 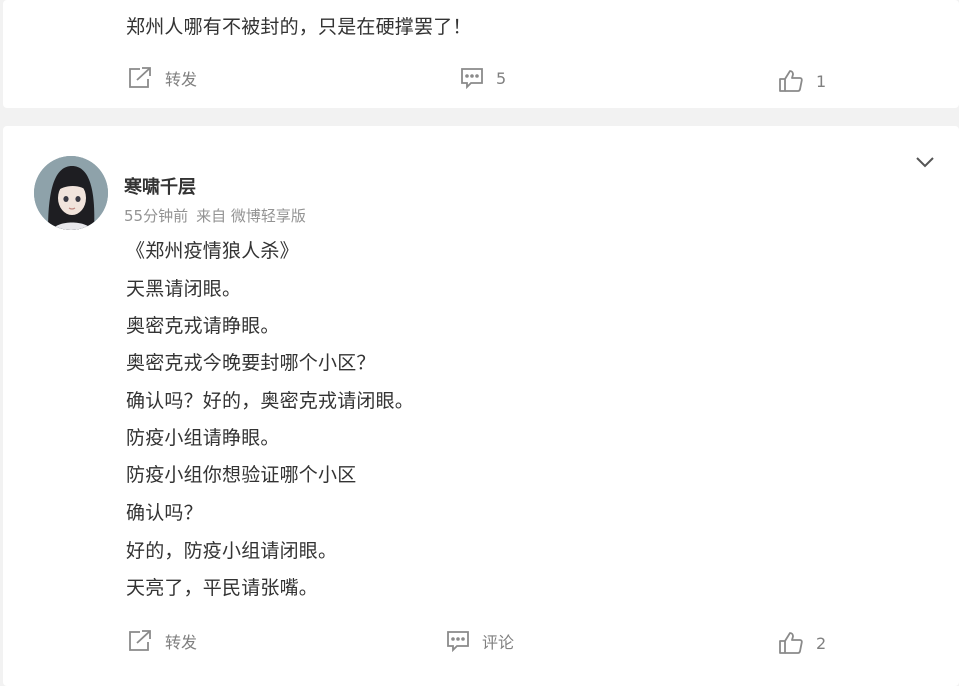 What do you see at coordinates (241, 475) in the screenshot?
I see `post-line: 防疫小组你想验证哪个小区` at bounding box center [241, 475].